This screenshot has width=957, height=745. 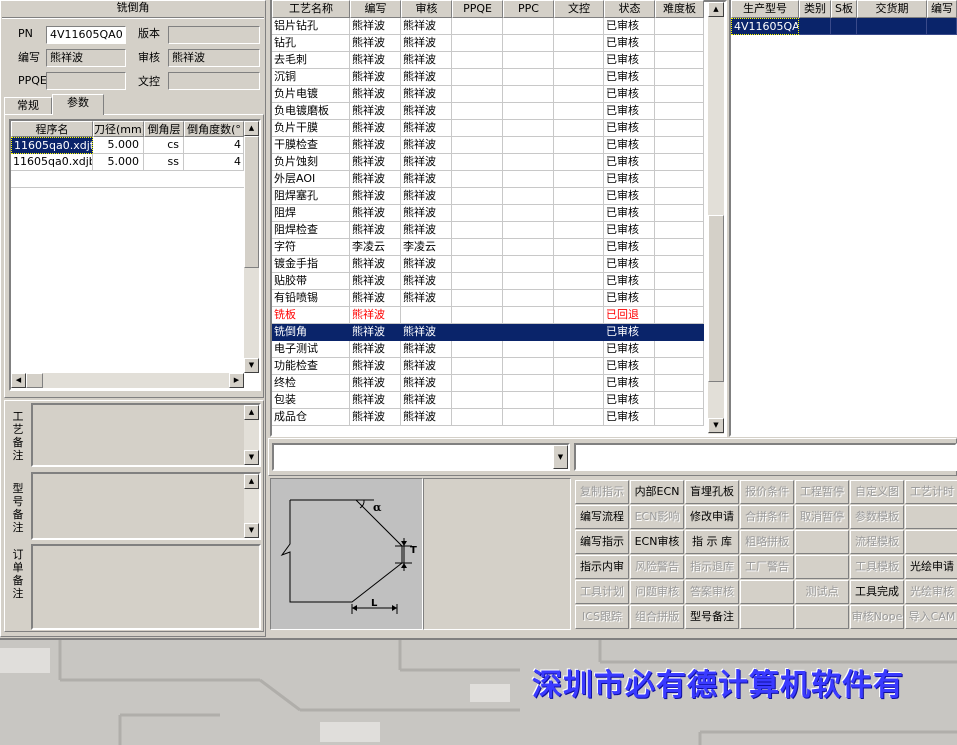 I want to click on param-col-degree: 倒角度数(°, so click(x=214, y=129).